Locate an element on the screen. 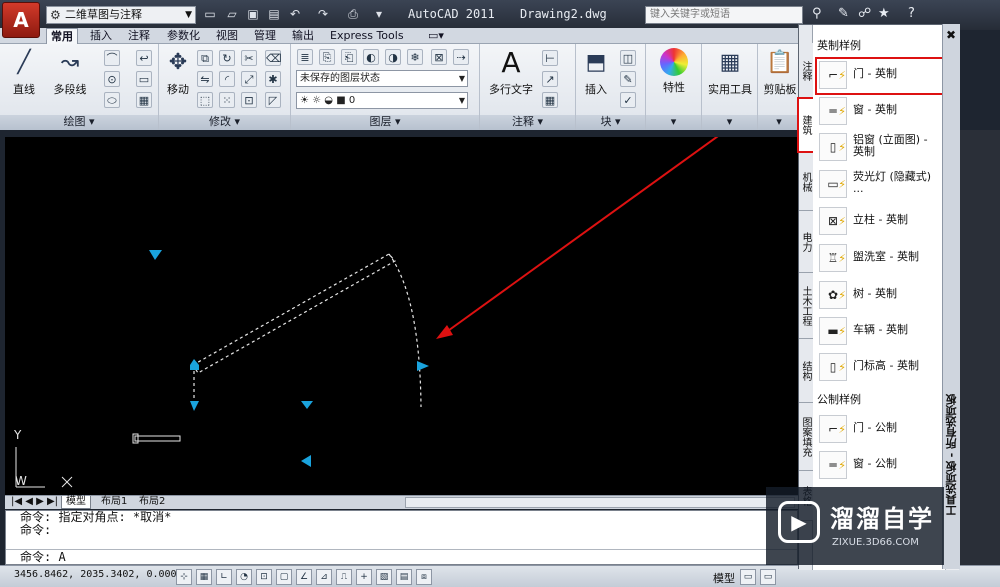  modify-group-label: 修改 ▾ is located at coordinates (224, 122).